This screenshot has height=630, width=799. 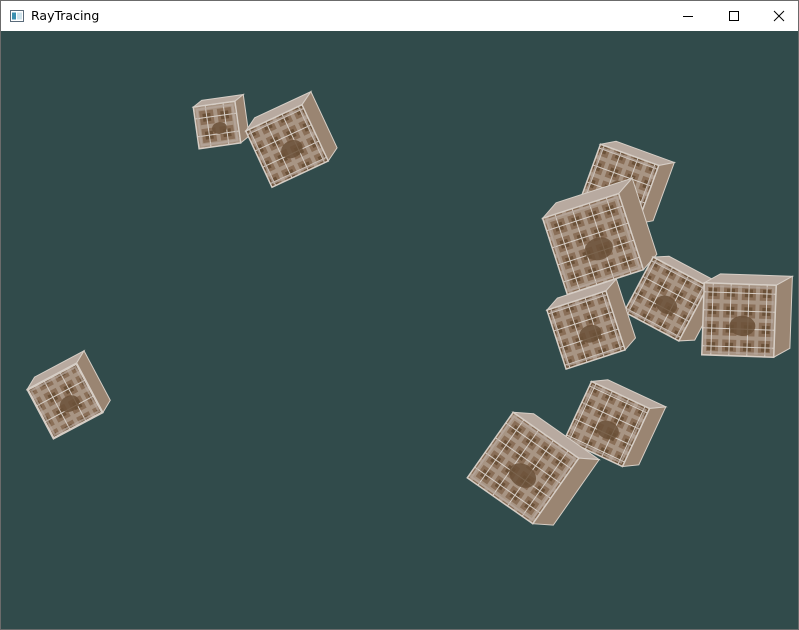 I want to click on maximize-button, so click(x=734, y=16).